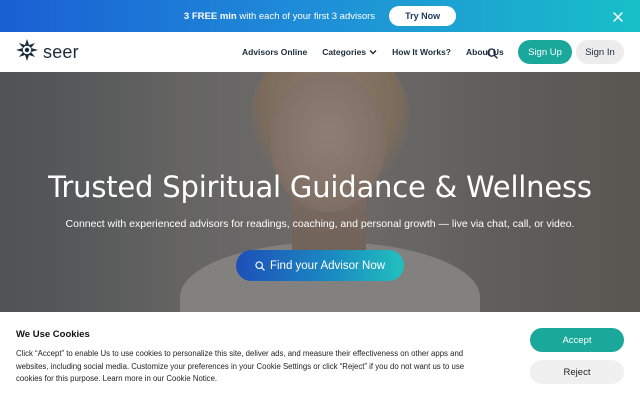 The height and width of the screenshot is (400, 640). Describe the element at coordinates (327, 265) in the screenshot. I see `find-advisor-label: Find your Advisor Now` at that location.